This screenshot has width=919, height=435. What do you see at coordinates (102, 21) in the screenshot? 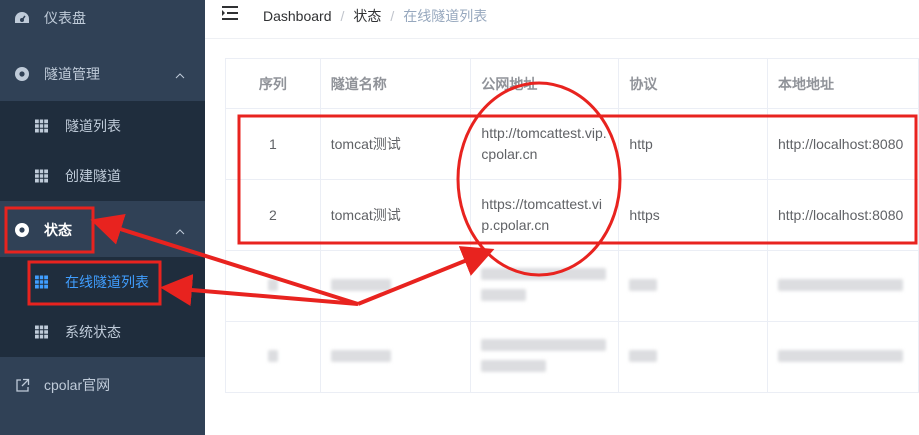
I see `sidebar-item-dashboard: 仪表盘` at bounding box center [102, 21].